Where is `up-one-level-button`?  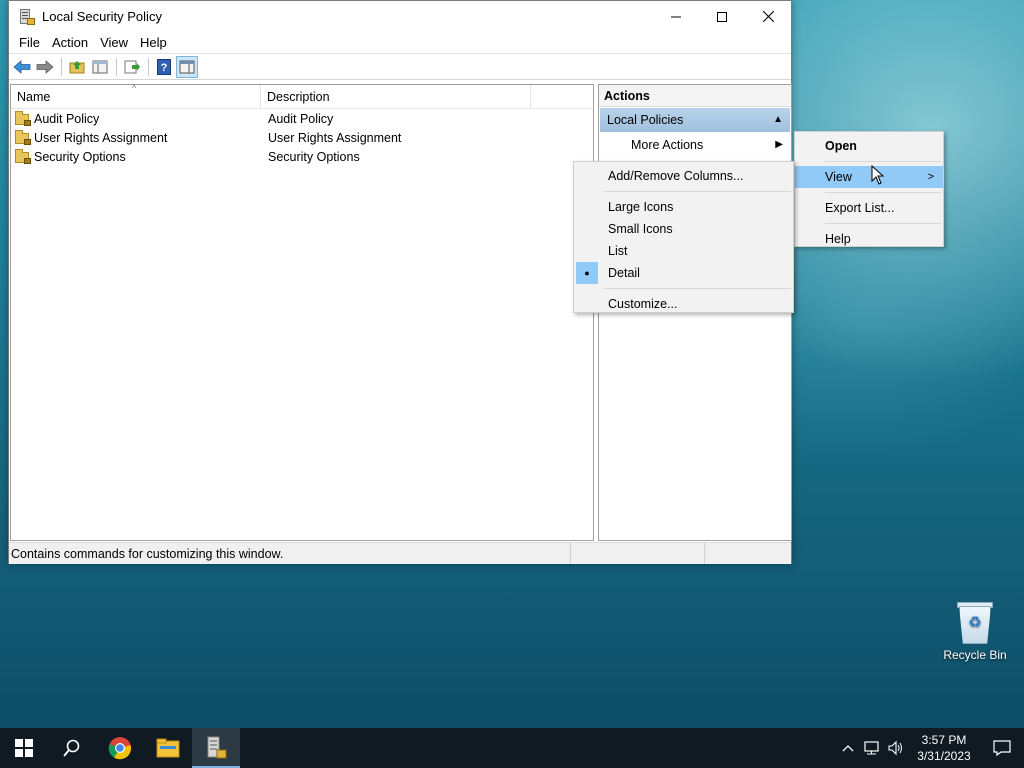
up-one-level-button is located at coordinates (77, 67).